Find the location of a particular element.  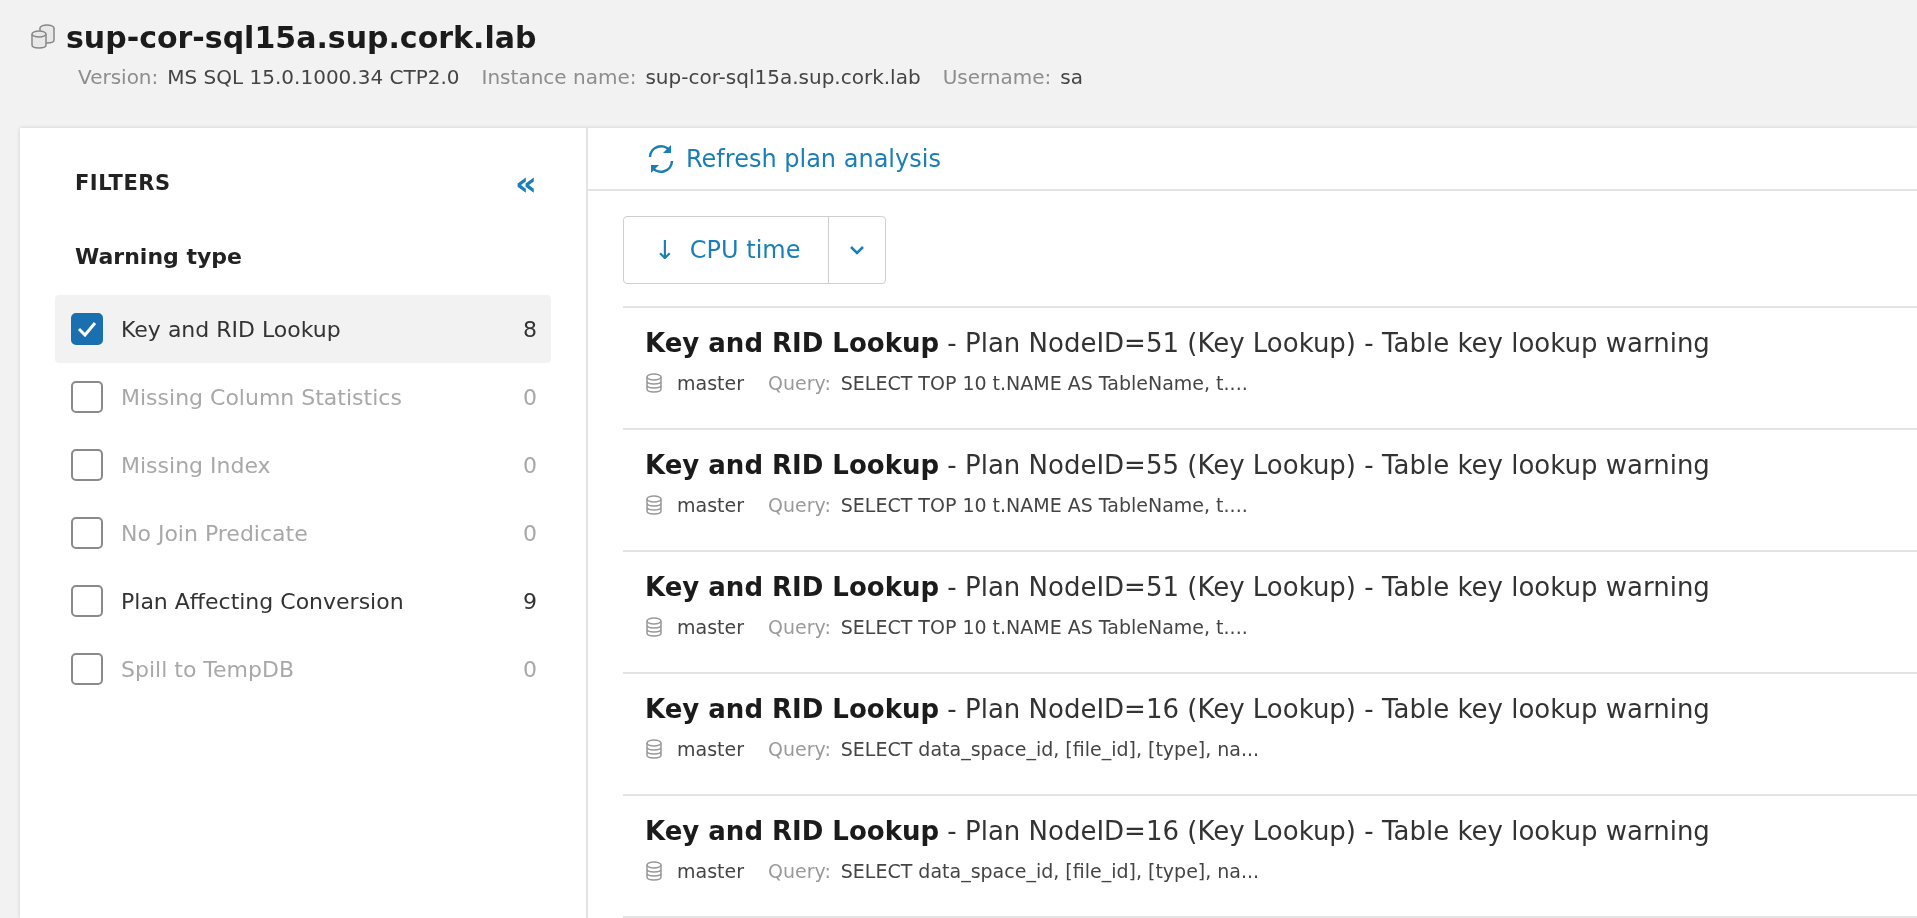

sort-dropdown: ↓ CPU time is located at coordinates (755, 250).